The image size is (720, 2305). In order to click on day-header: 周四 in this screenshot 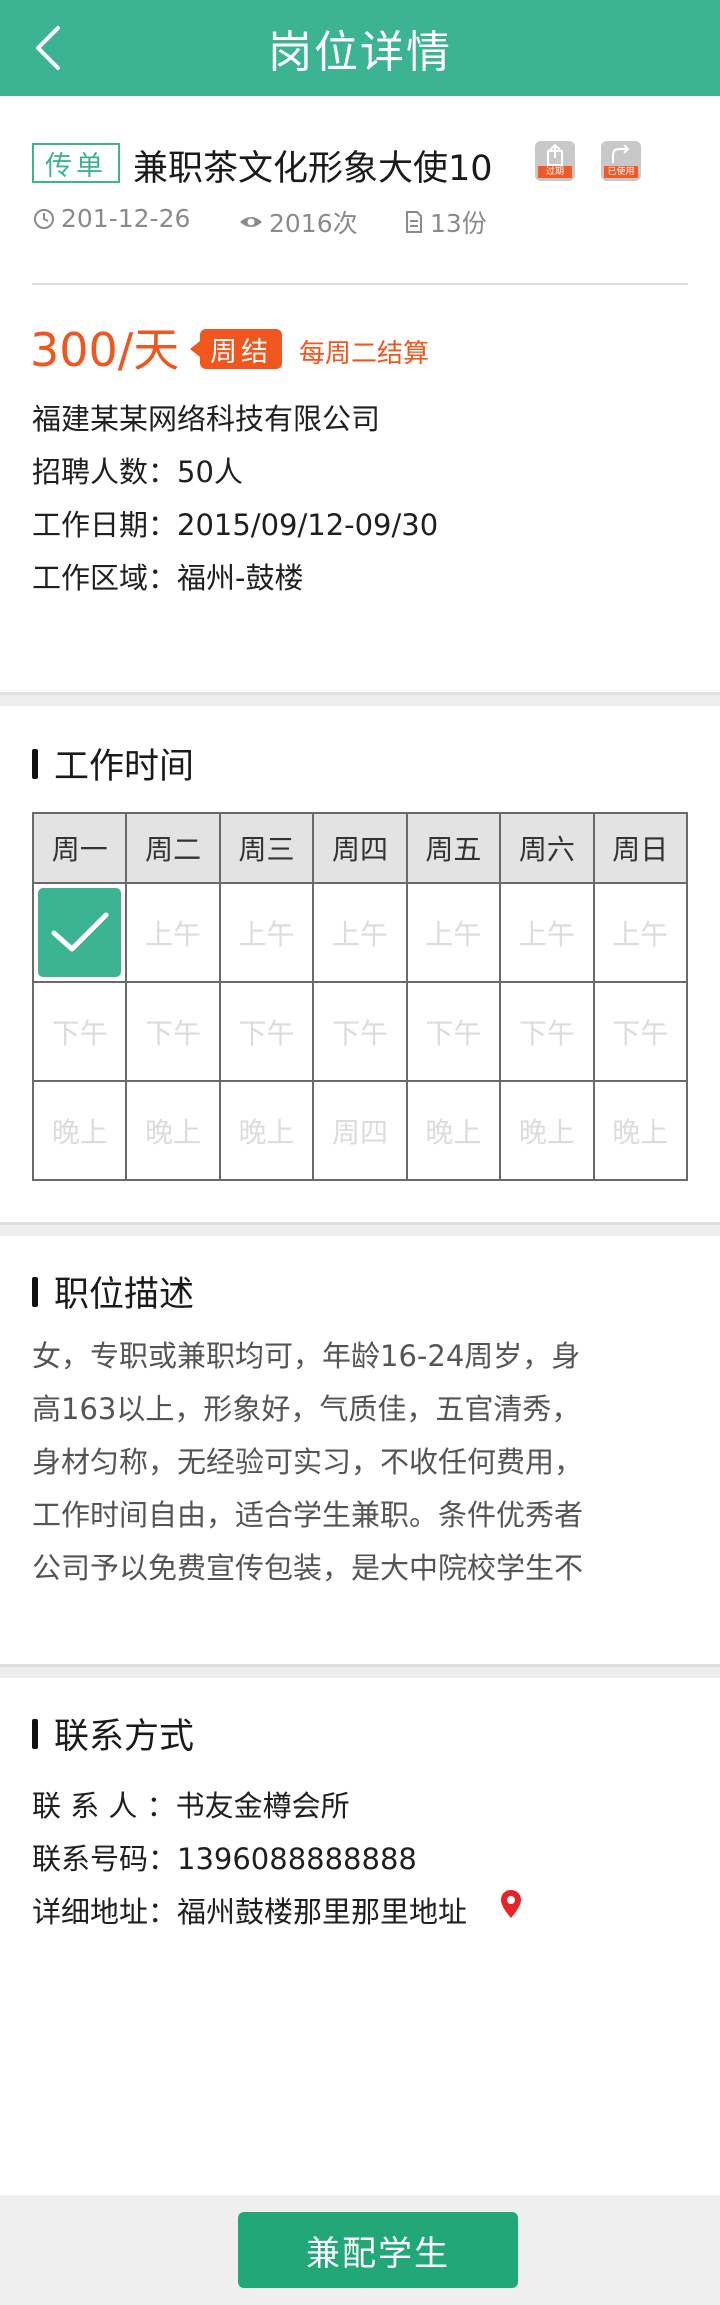, I will do `click(360, 848)`.